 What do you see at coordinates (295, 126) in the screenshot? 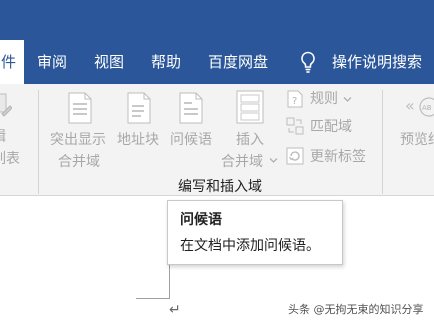
I see `match-fields-icon` at bounding box center [295, 126].